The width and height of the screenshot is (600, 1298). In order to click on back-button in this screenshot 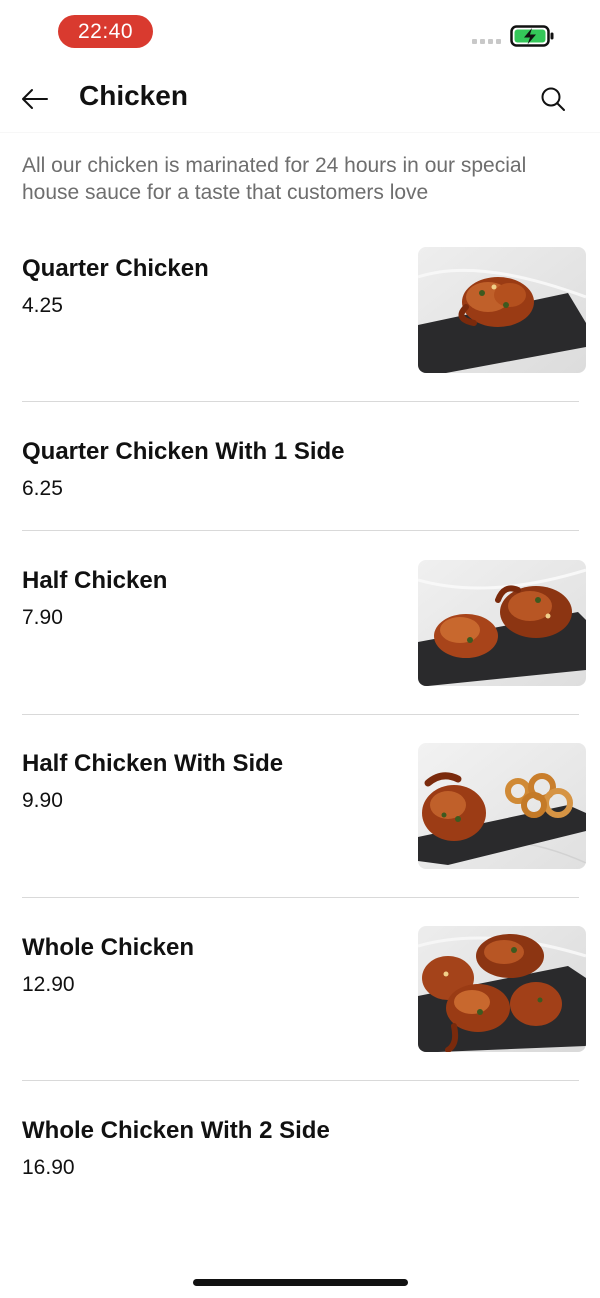, I will do `click(35, 99)`.